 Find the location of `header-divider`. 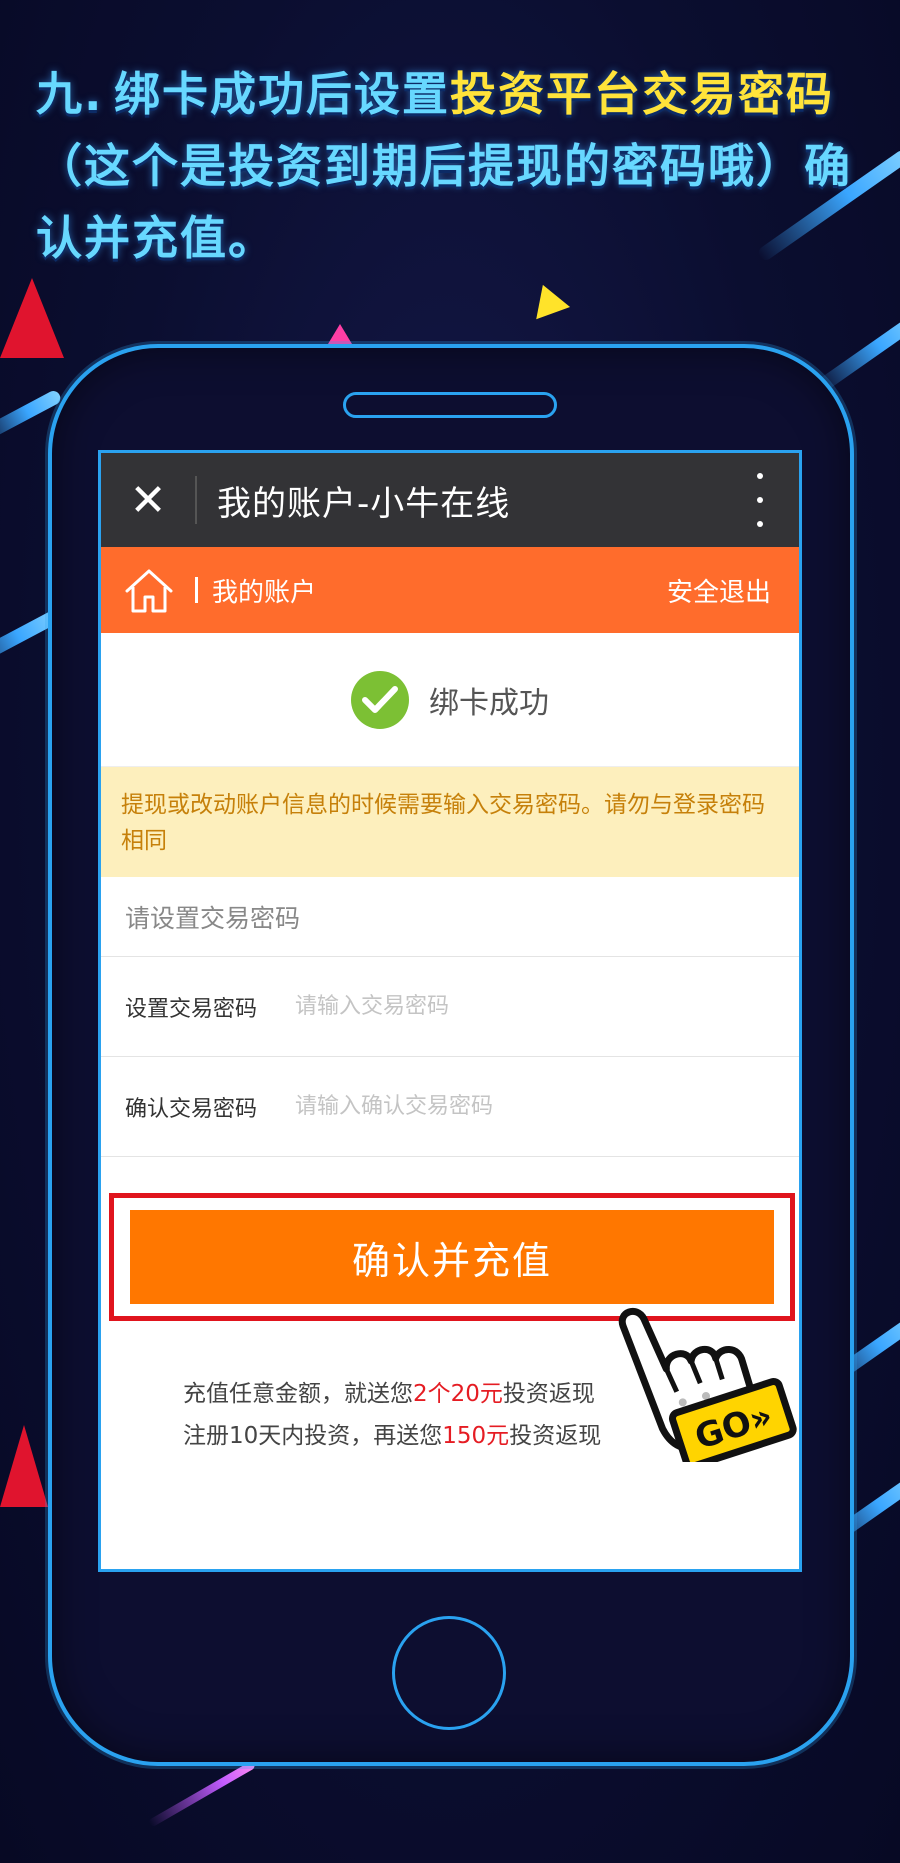

header-divider is located at coordinates (196, 590).